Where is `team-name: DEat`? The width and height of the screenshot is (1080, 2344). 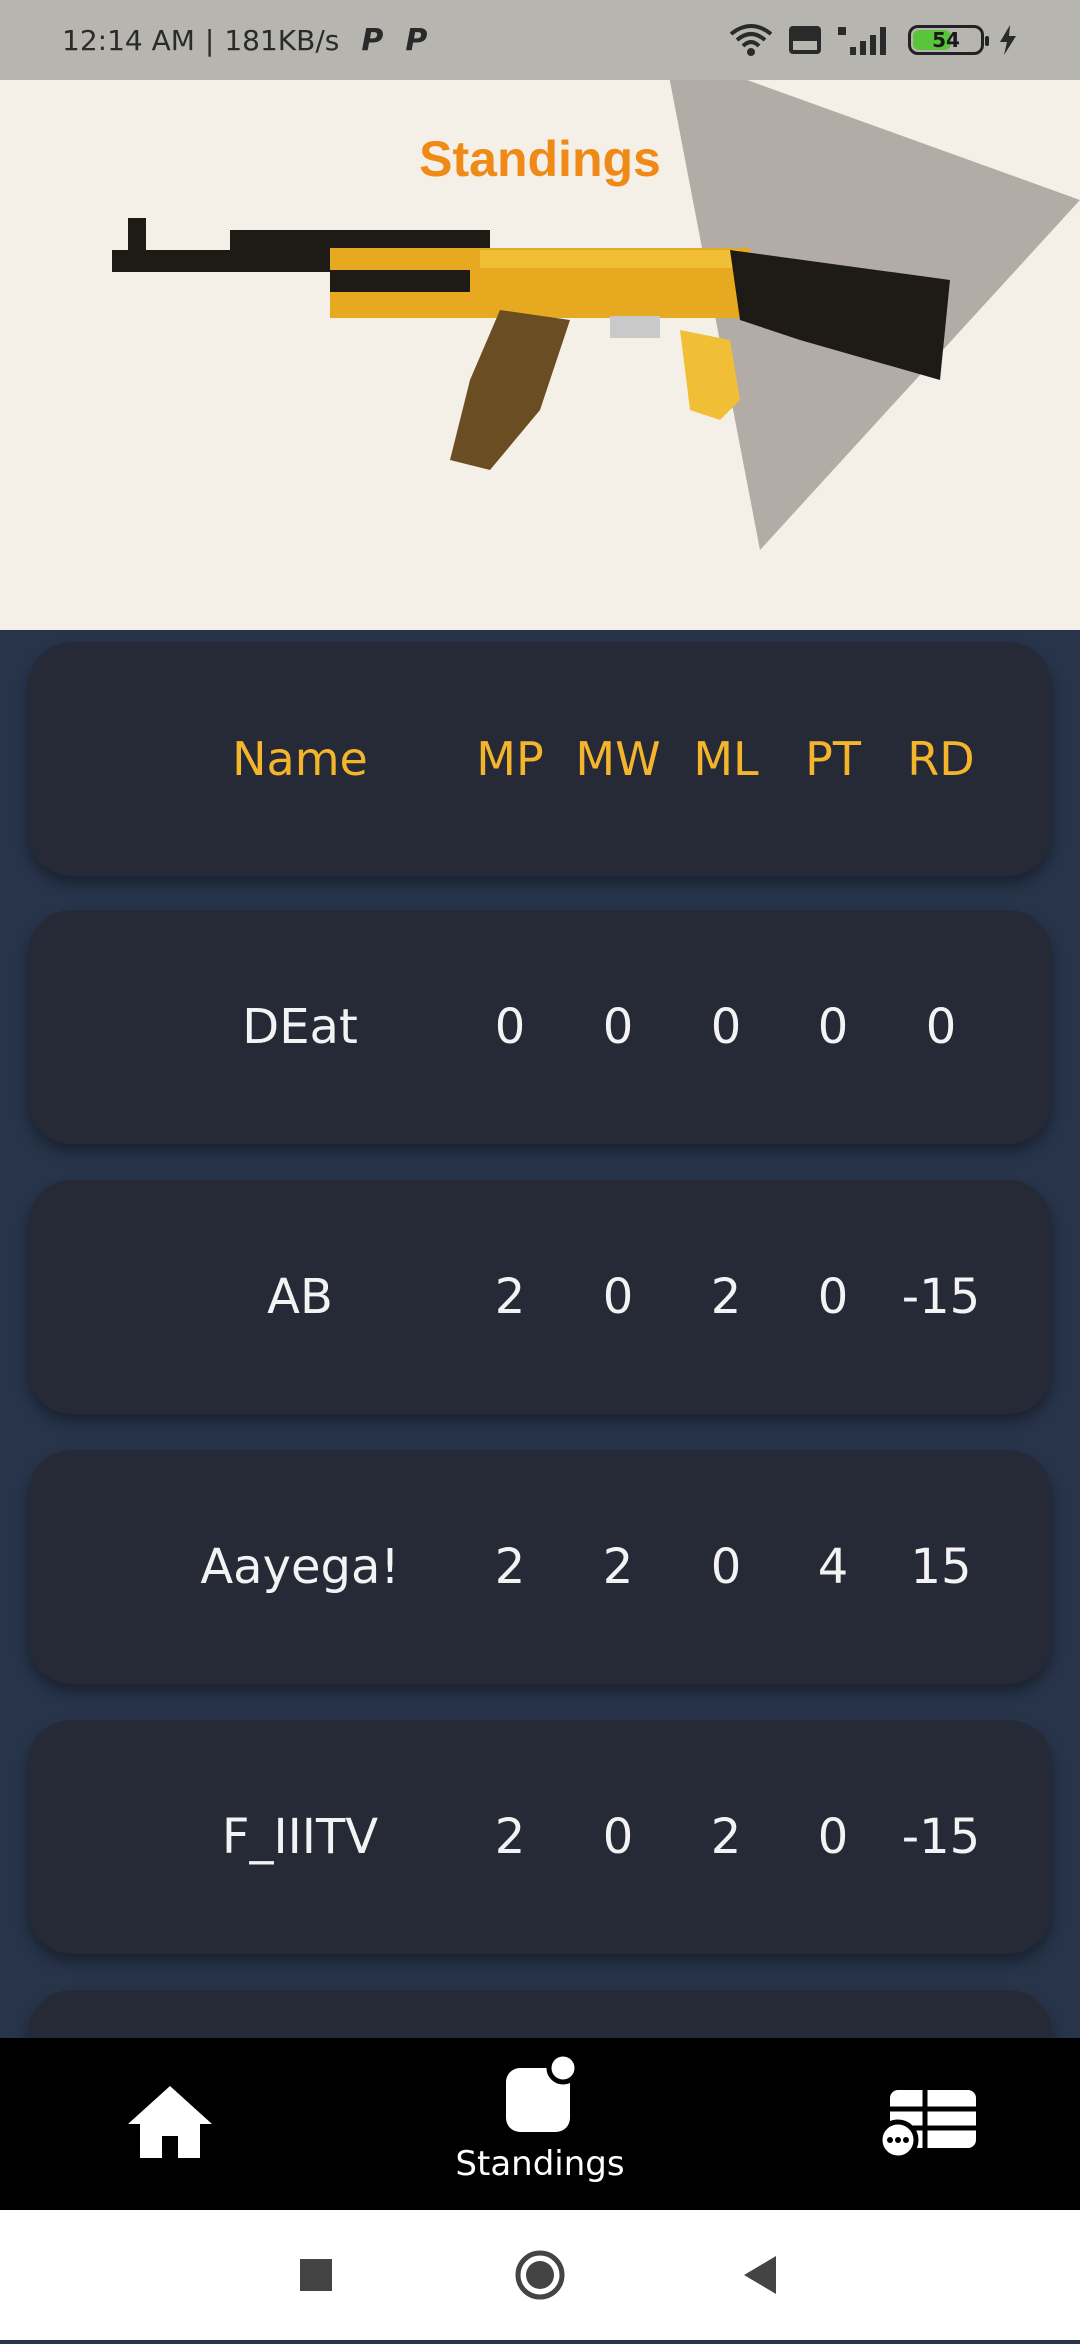
team-name: DEat is located at coordinates (300, 1027).